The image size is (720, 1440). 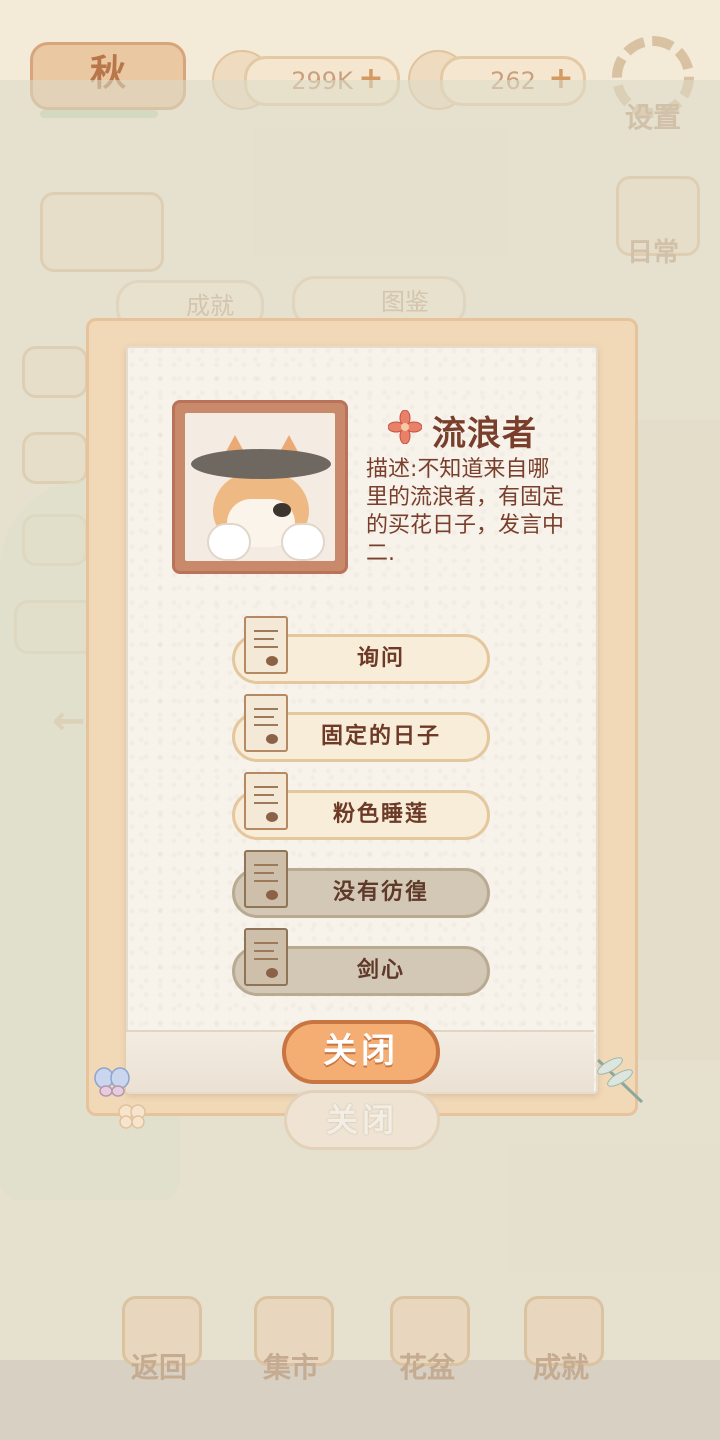 I want to click on nav-back: 返回, so click(x=159, y=1348).